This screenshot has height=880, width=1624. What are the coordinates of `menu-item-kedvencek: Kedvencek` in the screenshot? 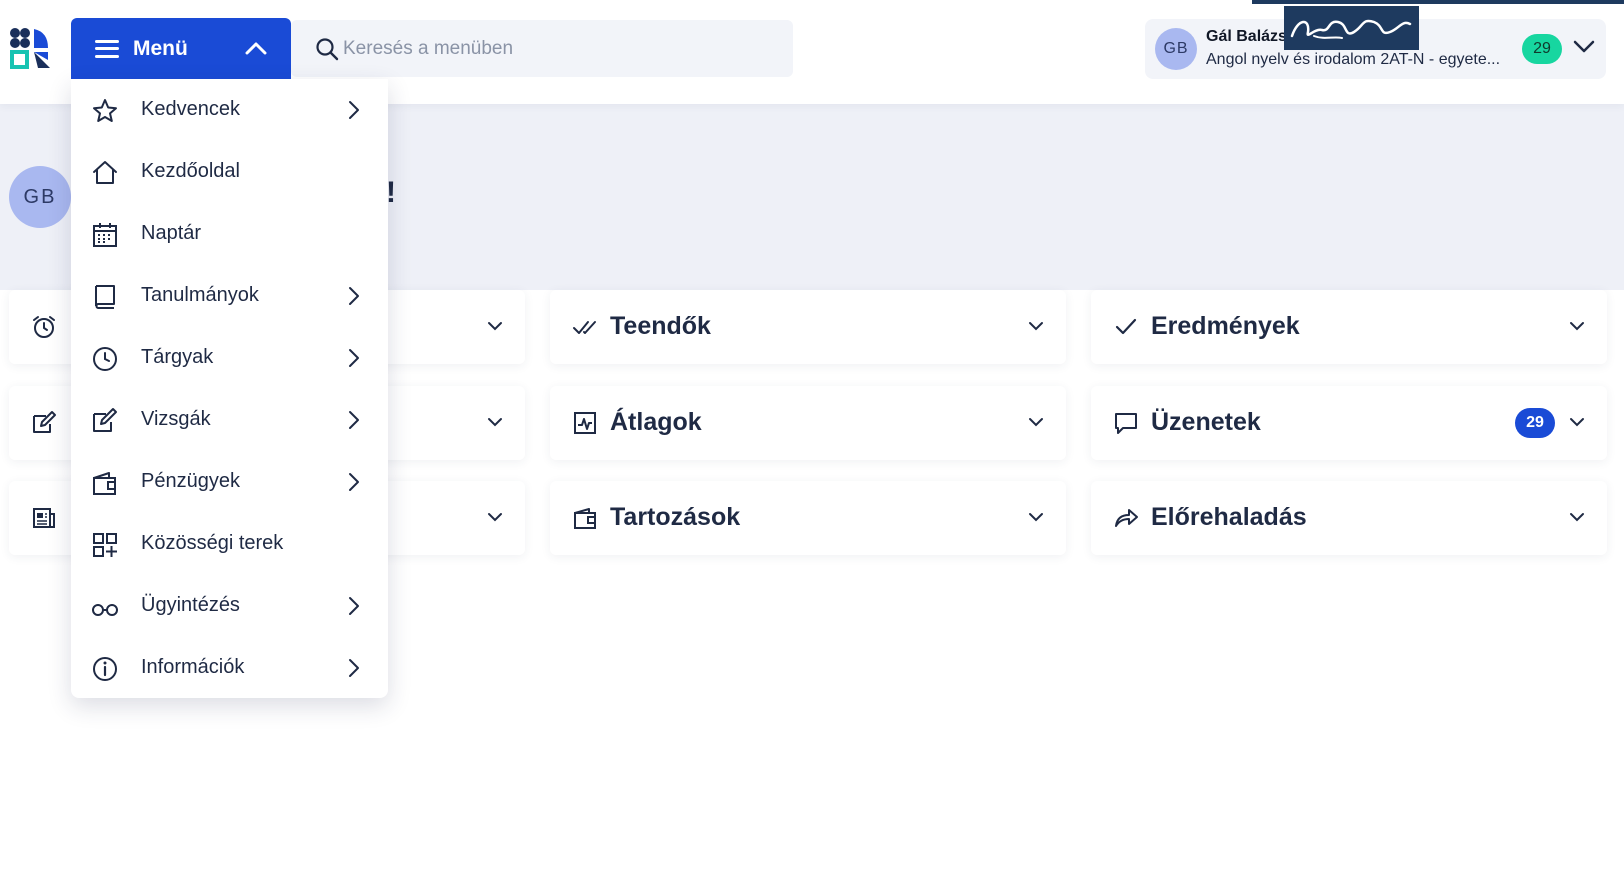 It's located at (229, 110).